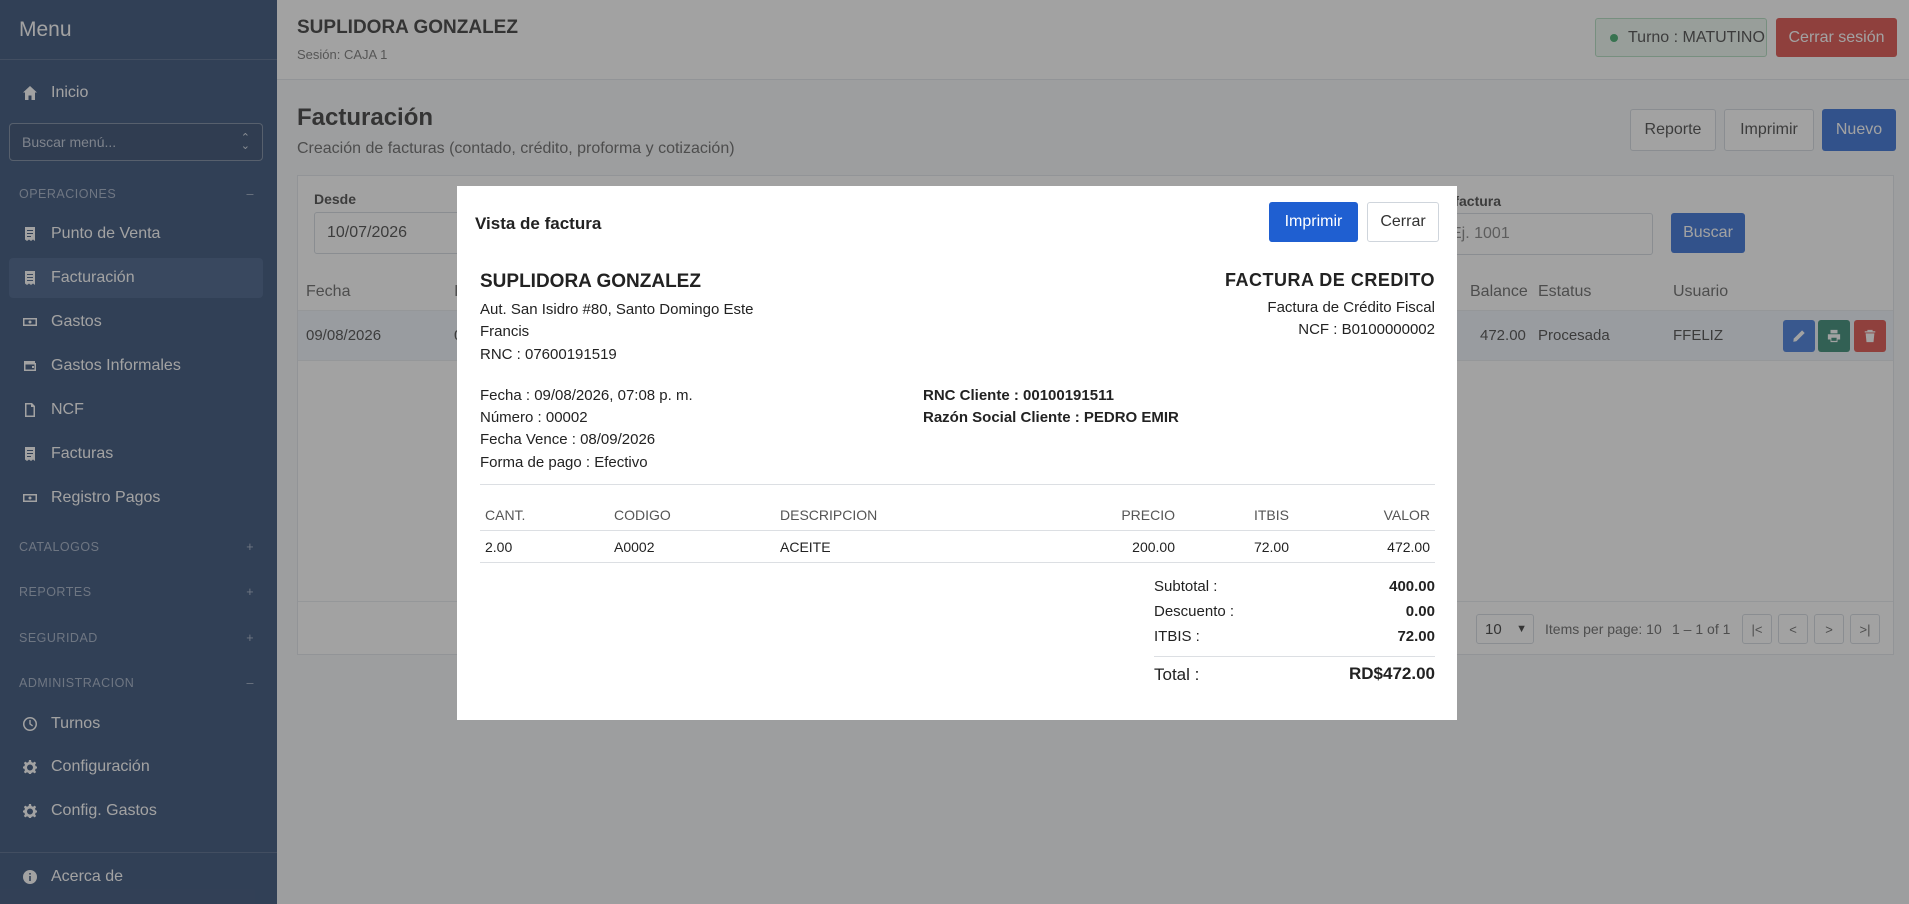 This screenshot has height=904, width=1909. I want to click on subtotal-label: Subtotal :, so click(1186, 586).